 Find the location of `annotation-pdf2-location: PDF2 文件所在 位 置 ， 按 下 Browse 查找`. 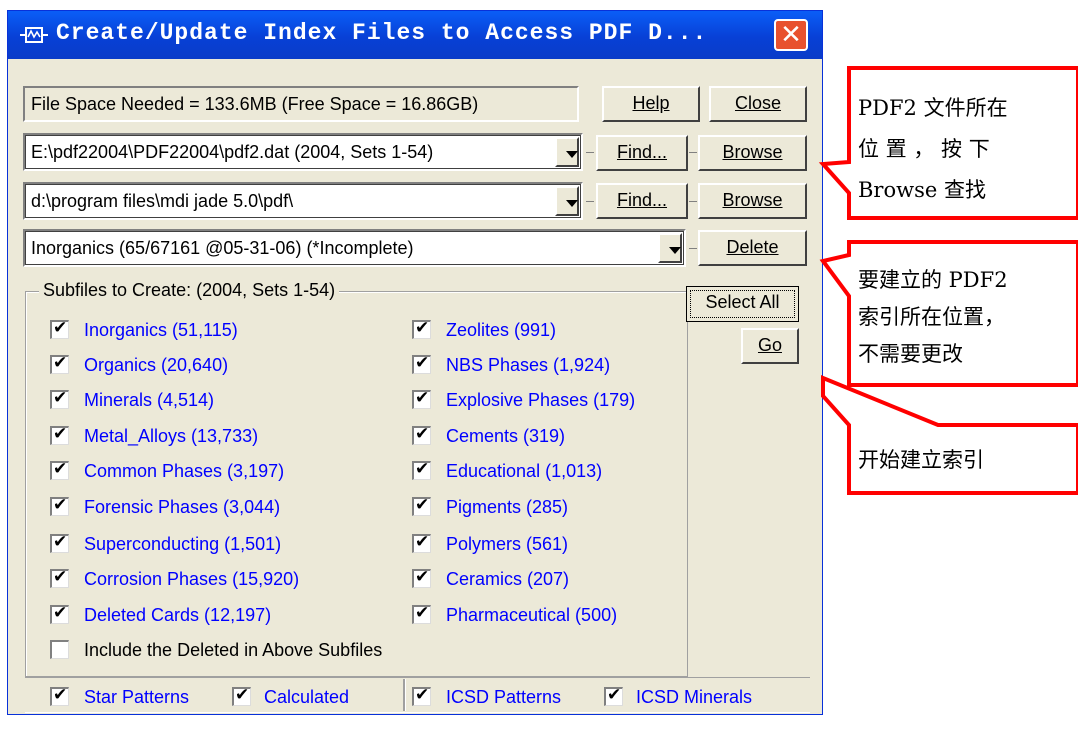

annotation-pdf2-location: PDF2 文件所在 位 置 ， 按 下 Browse 查找 is located at coordinates (965, 149).